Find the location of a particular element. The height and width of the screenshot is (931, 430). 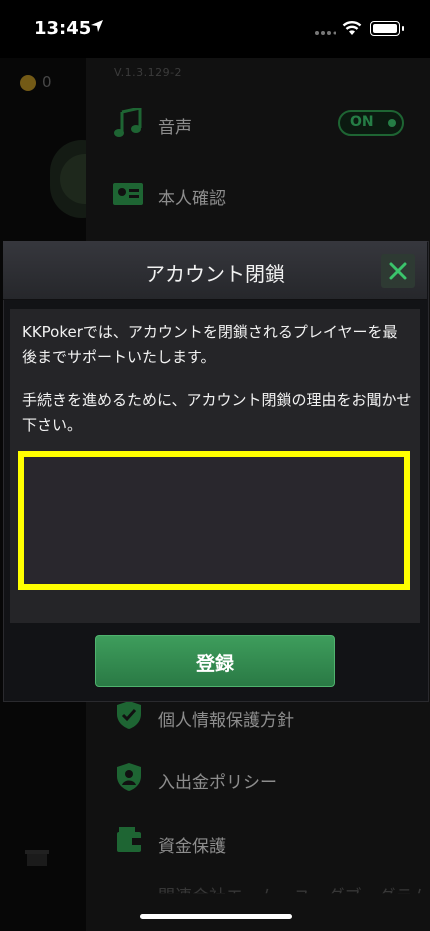

submit-button-label: 登録 is located at coordinates (214, 664).